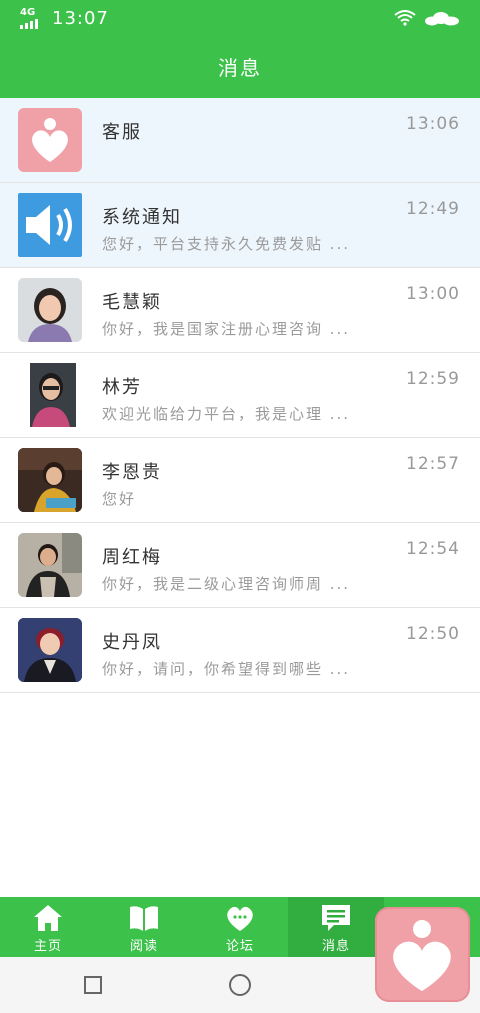 The height and width of the screenshot is (1013, 480). I want to click on status-left: 4G 13:07, so click(64, 17).